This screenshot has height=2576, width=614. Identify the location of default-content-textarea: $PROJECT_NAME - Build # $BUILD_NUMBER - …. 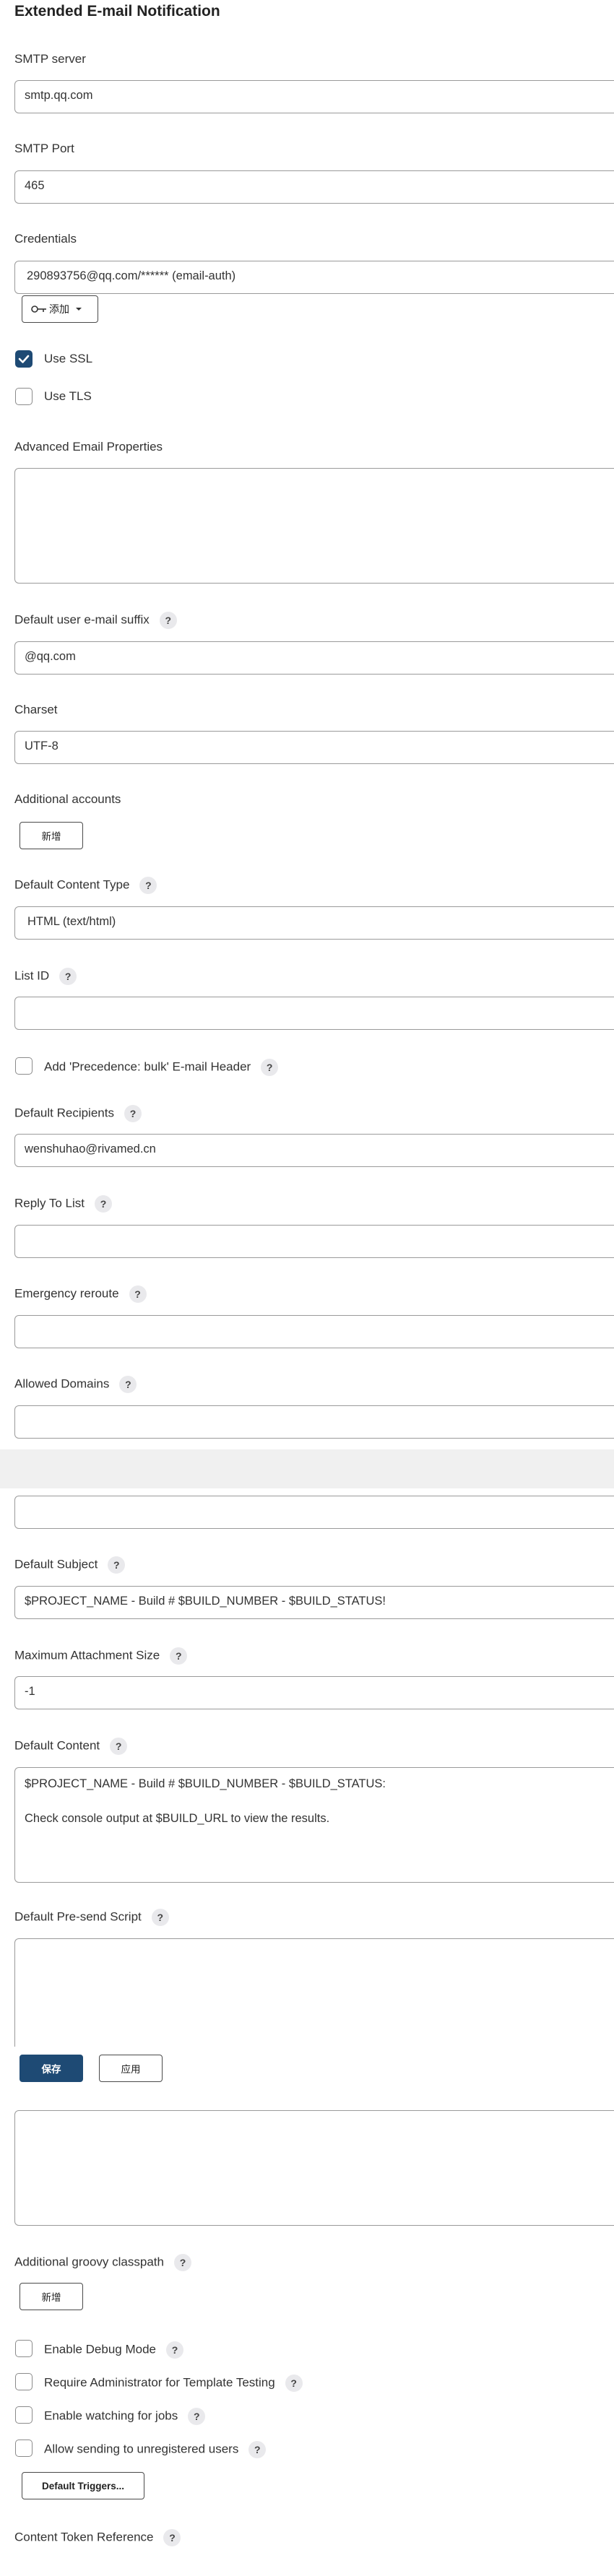
(314, 1825).